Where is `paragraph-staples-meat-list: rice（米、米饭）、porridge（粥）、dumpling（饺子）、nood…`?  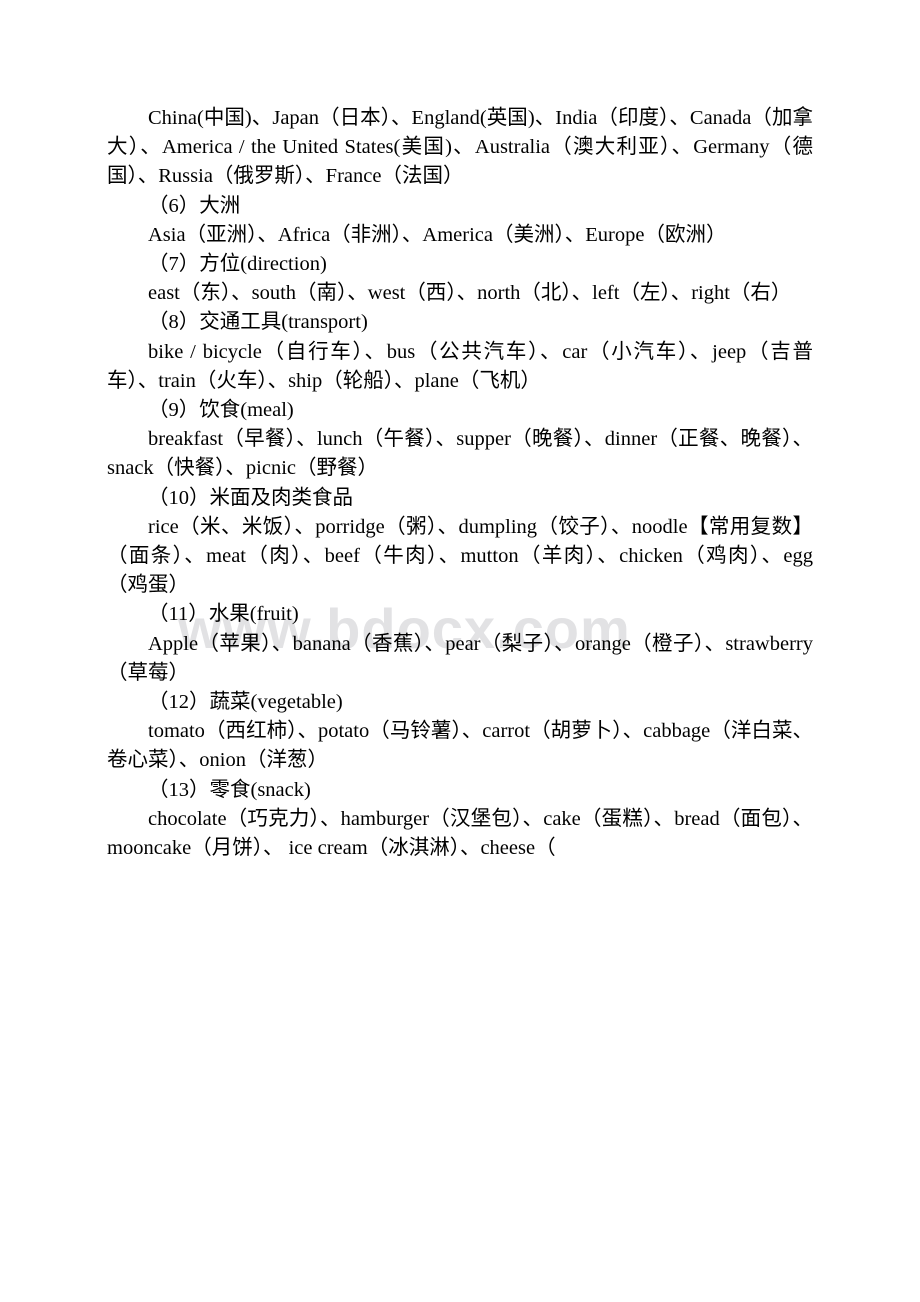
paragraph-staples-meat-list: rice（米、米饭）、porridge（粥）、dumpling（饺子）、nood… is located at coordinates (460, 556).